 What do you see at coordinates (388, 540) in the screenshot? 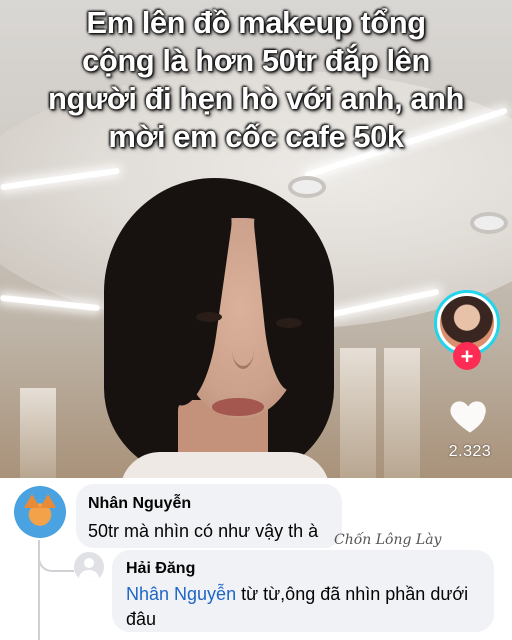
I see `watermark: Chốn Lông Lày` at bounding box center [388, 540].